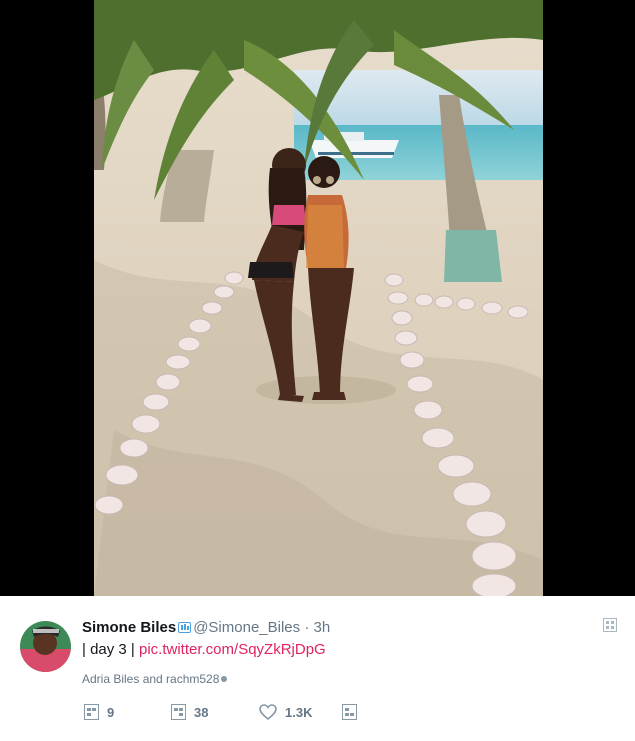 Image resolution: width=635 pixels, height=741 pixels. I want to click on verified-badge-icon, so click(185, 627).